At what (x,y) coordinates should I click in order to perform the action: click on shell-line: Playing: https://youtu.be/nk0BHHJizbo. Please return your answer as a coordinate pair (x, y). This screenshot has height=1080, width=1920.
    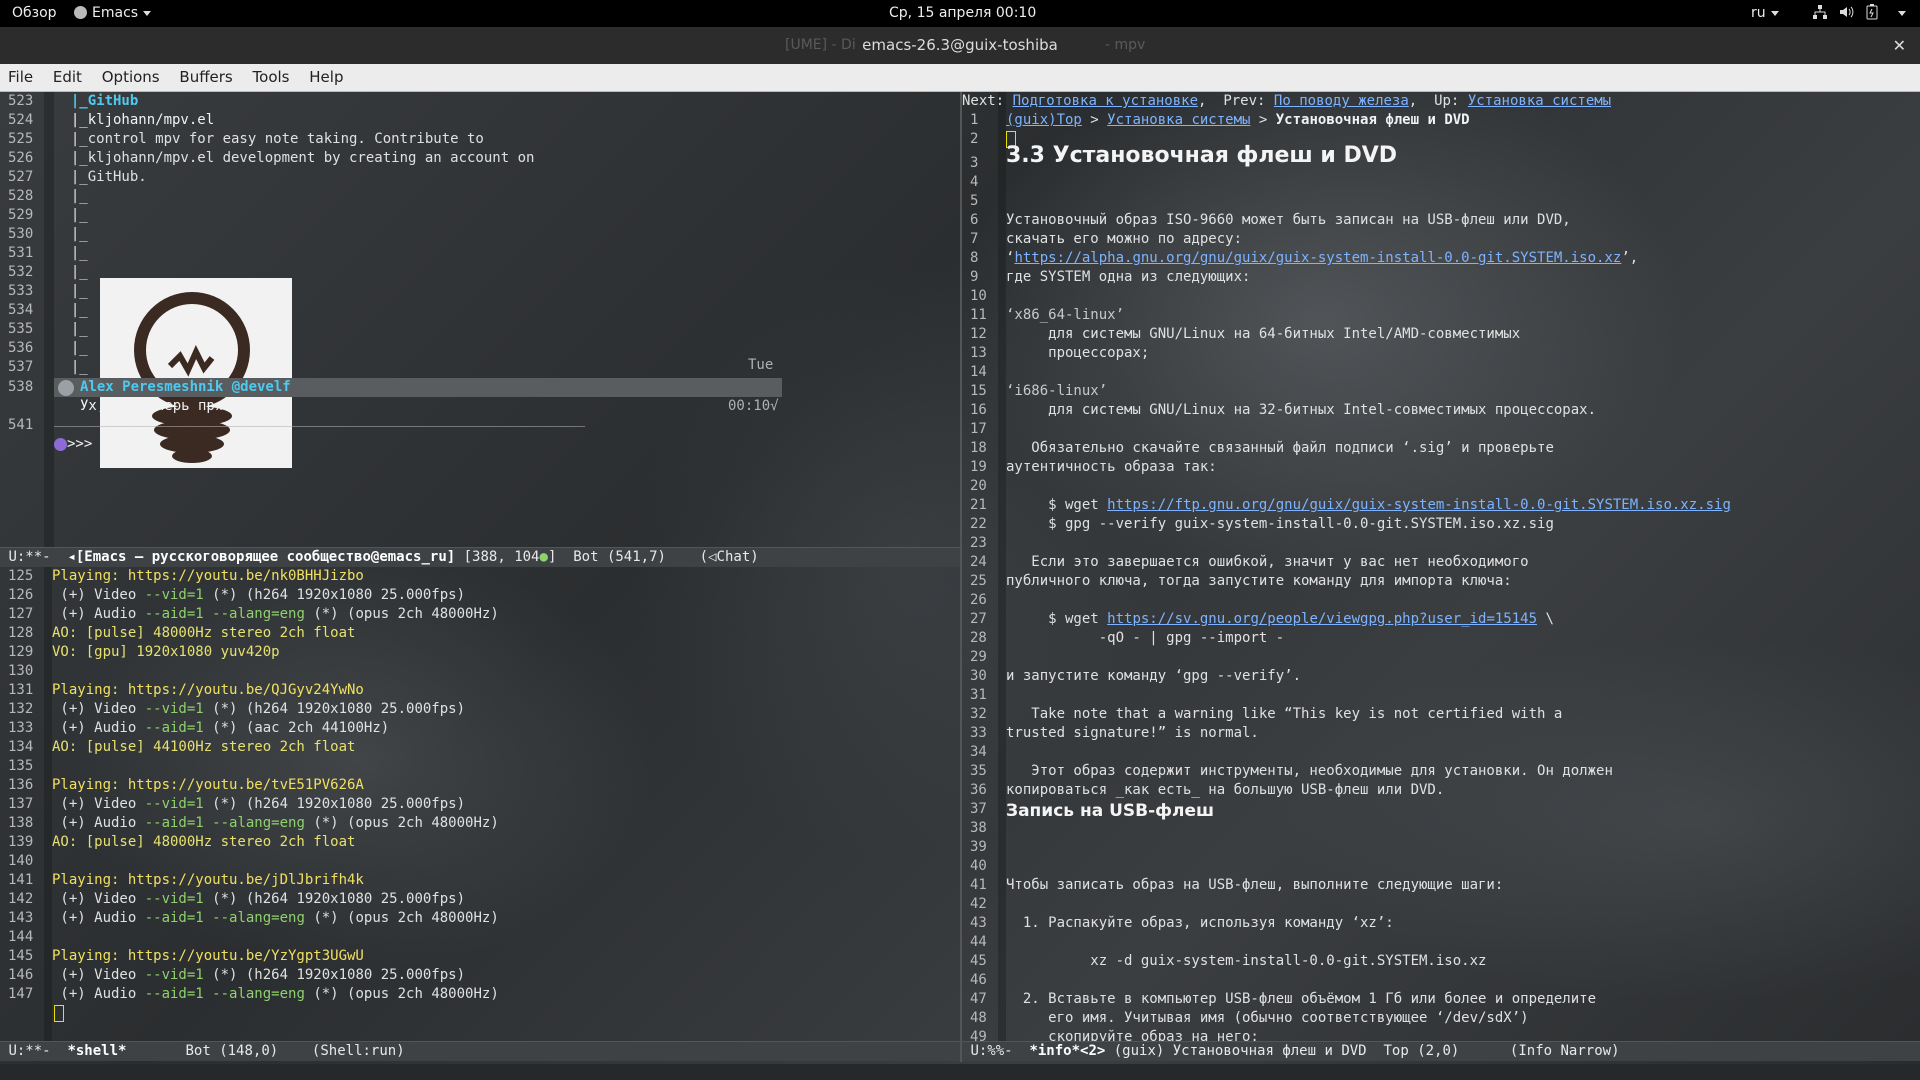
    Looking at the image, I should click on (208, 576).